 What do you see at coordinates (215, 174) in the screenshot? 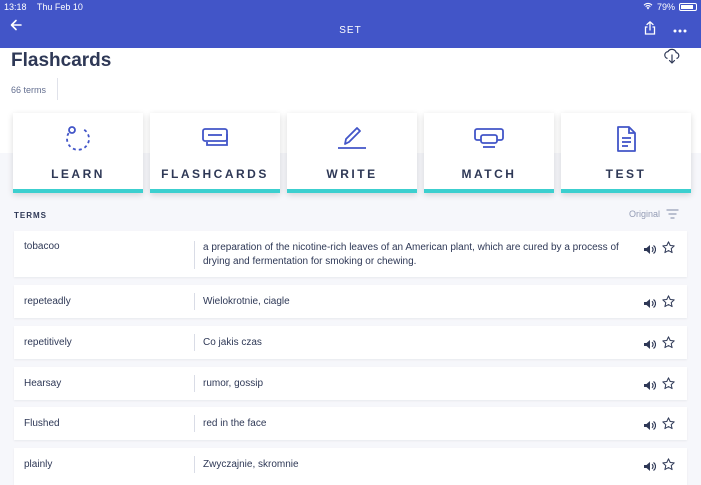
I see `mode-label: FLASHCARDS` at bounding box center [215, 174].